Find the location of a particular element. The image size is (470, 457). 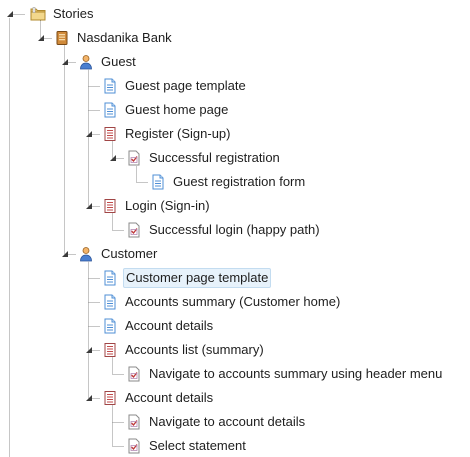

tree-node-label: Nasdanika Bank is located at coordinates (124, 37).